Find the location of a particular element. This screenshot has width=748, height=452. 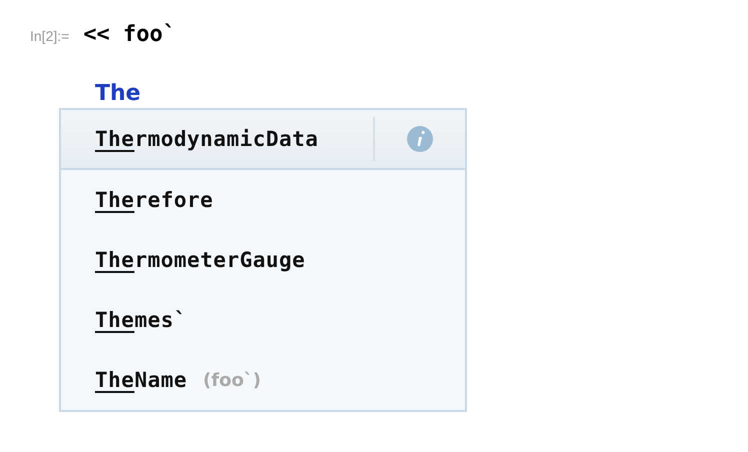

input-label: In[2]:= is located at coordinates (50, 36).